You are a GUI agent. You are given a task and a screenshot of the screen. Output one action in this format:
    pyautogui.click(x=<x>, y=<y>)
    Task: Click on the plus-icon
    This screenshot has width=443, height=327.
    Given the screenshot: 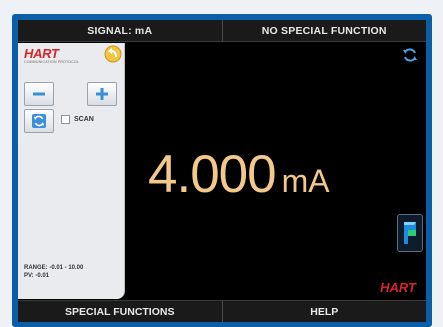 What is the action you would take?
    pyautogui.click(x=102, y=94)
    